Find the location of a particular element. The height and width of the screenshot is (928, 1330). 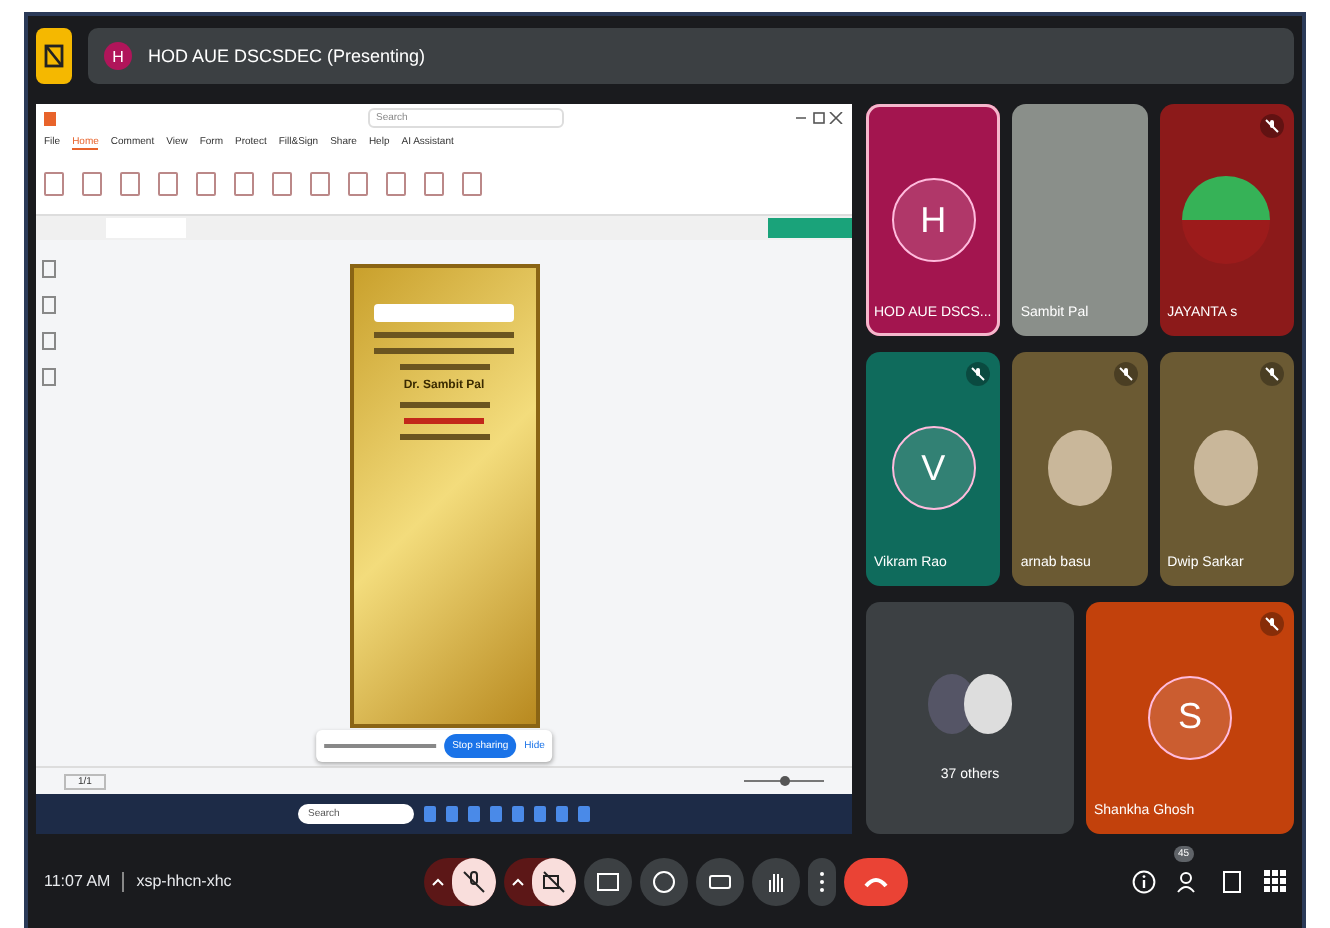

avatar-icon: S is located at coordinates (1189, 717).